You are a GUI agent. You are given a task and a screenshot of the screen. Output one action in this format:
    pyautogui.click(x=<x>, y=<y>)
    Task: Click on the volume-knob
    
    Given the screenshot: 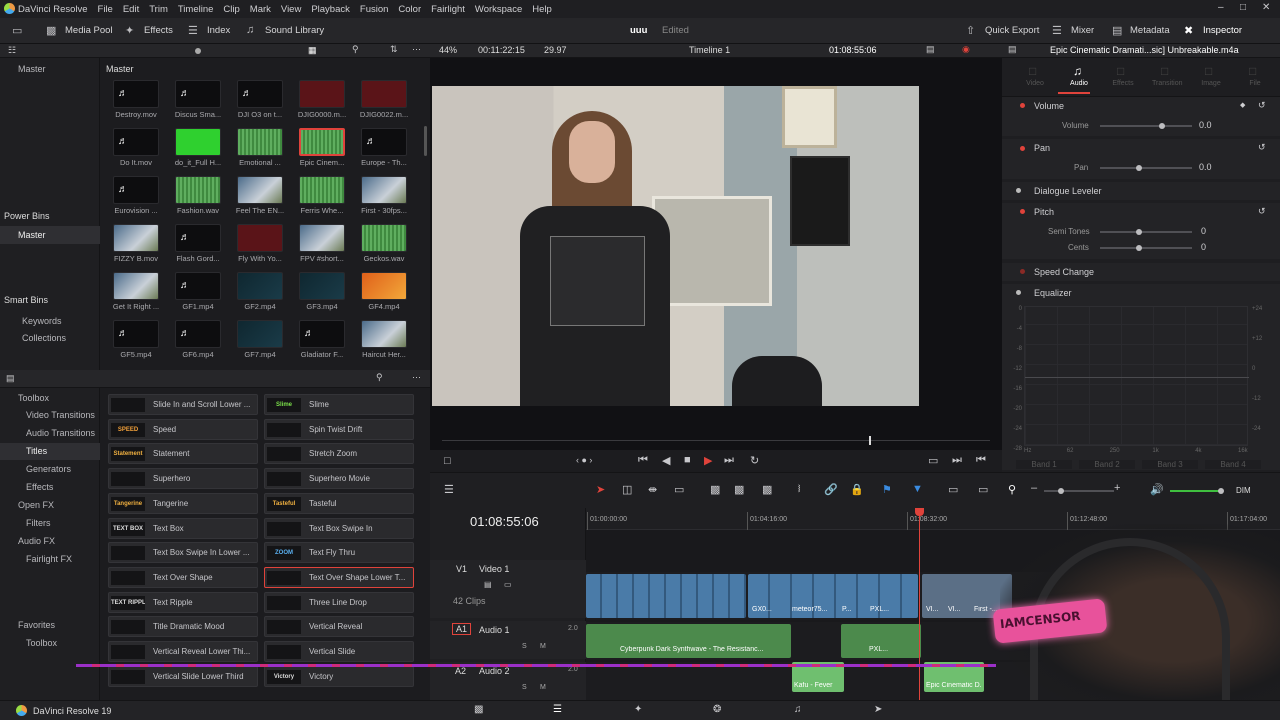 What is the action you would take?
    pyautogui.click(x=1162, y=126)
    